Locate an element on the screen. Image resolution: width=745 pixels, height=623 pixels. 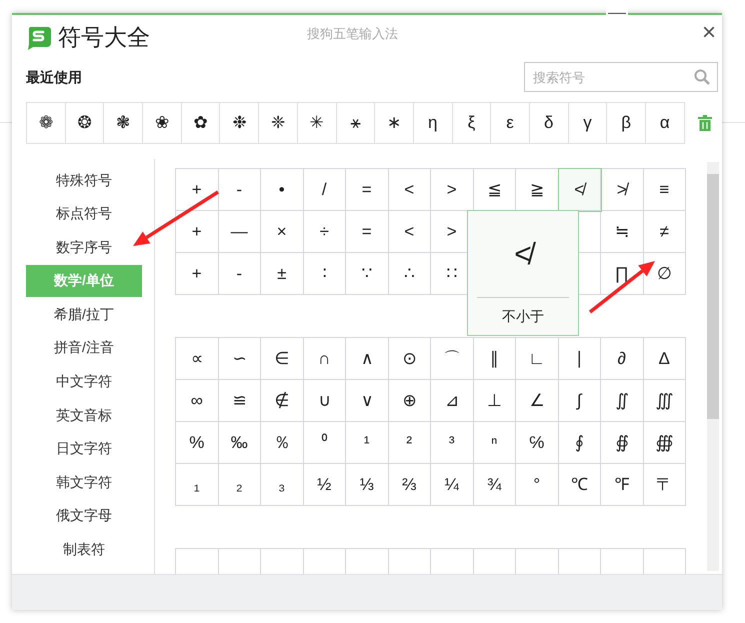
trash-icon is located at coordinates (705, 123).